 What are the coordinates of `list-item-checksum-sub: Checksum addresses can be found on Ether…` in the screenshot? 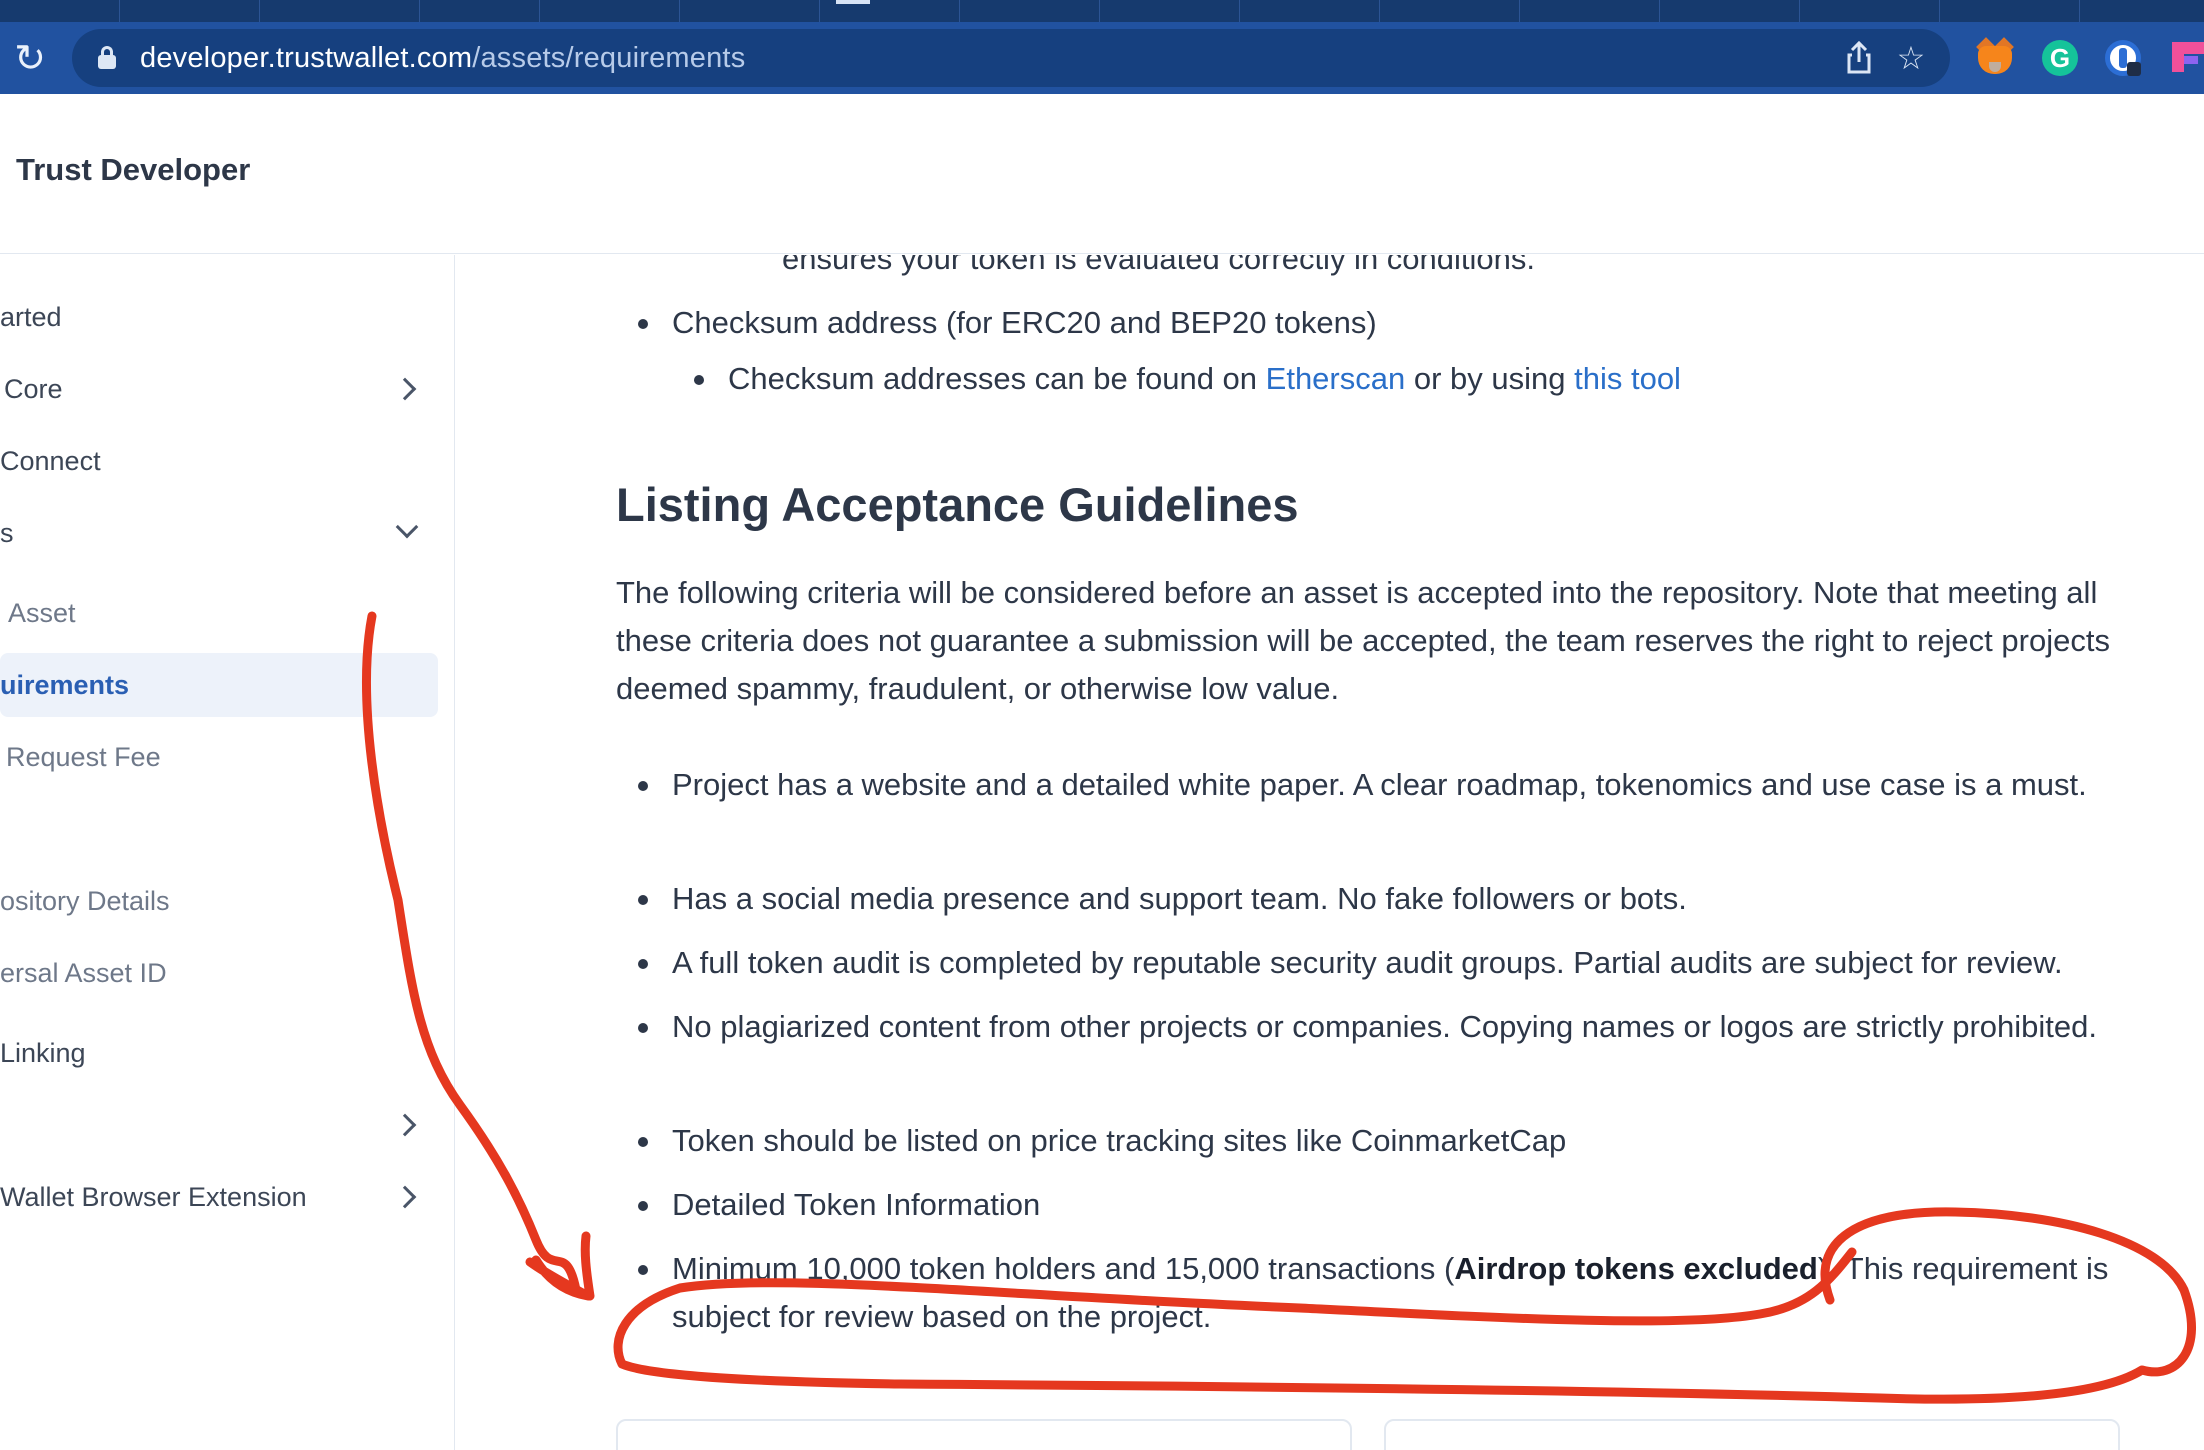 It's located at (1187, 379).